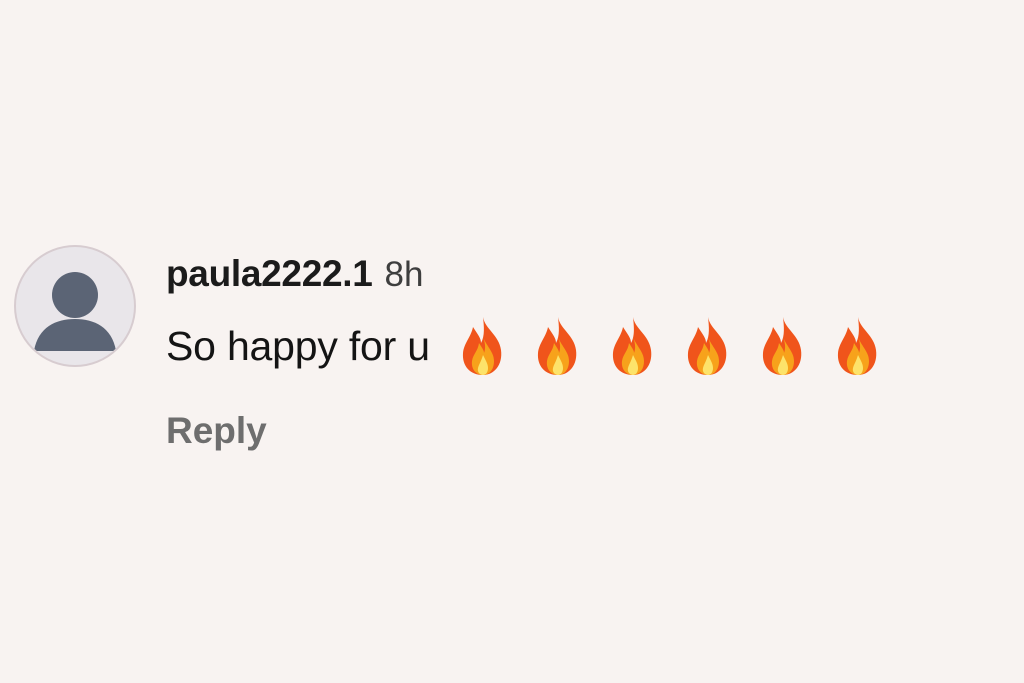 This screenshot has height=683, width=1024. Describe the element at coordinates (404, 274) in the screenshot. I see `timestamp: 8h` at that location.